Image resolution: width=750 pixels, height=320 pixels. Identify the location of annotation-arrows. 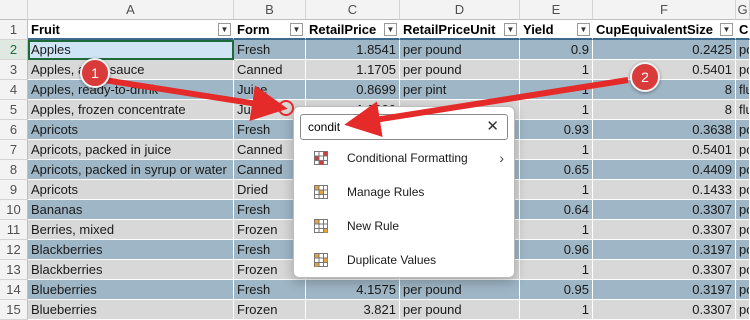
(366, 107).